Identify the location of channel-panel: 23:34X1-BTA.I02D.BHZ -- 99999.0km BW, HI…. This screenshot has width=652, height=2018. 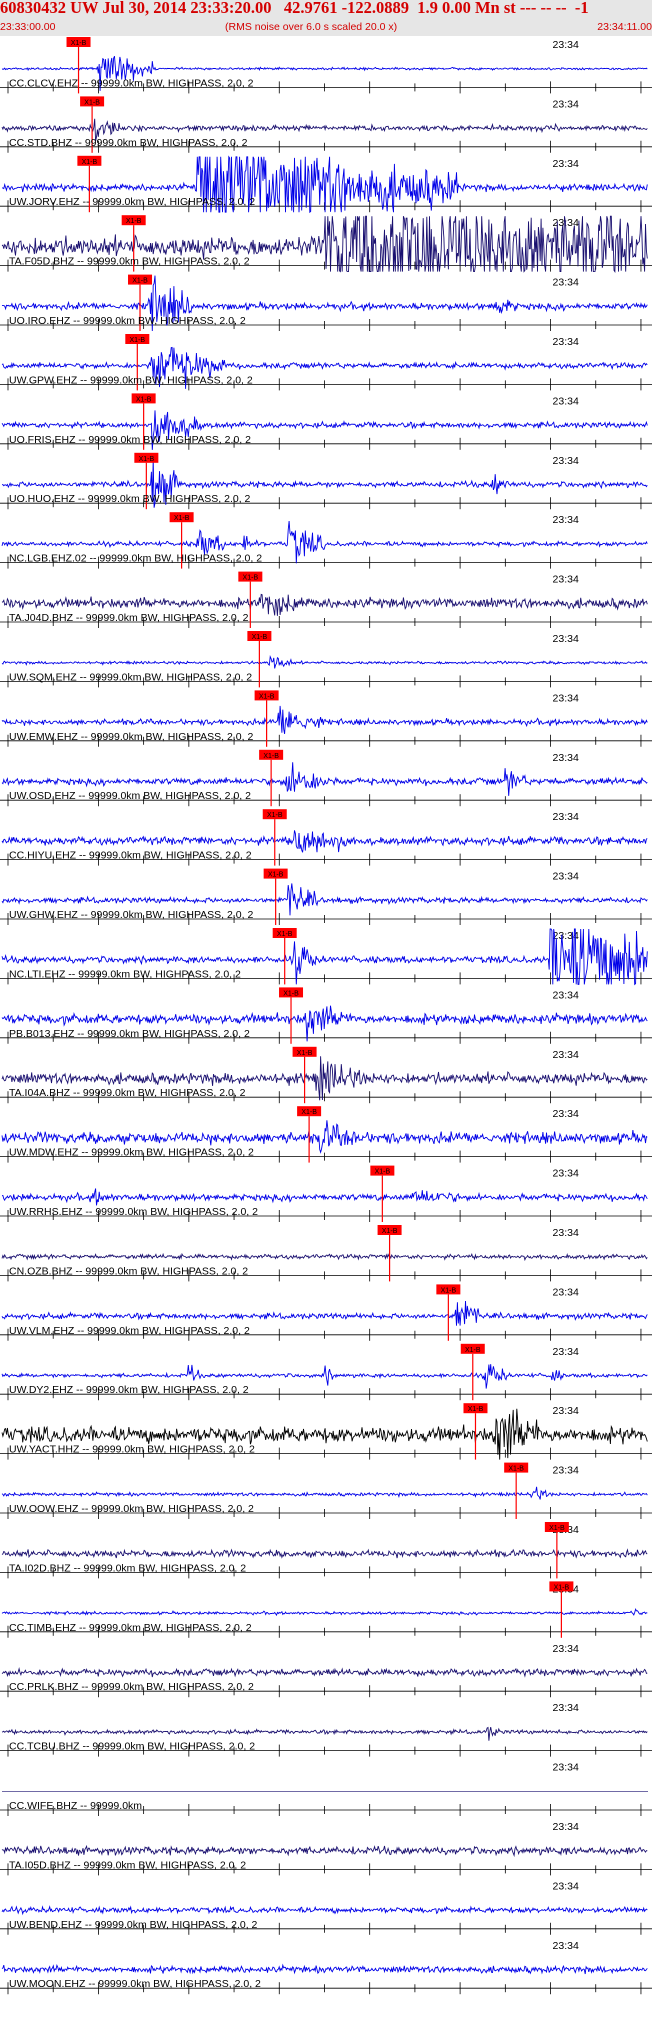
(326, 1550).